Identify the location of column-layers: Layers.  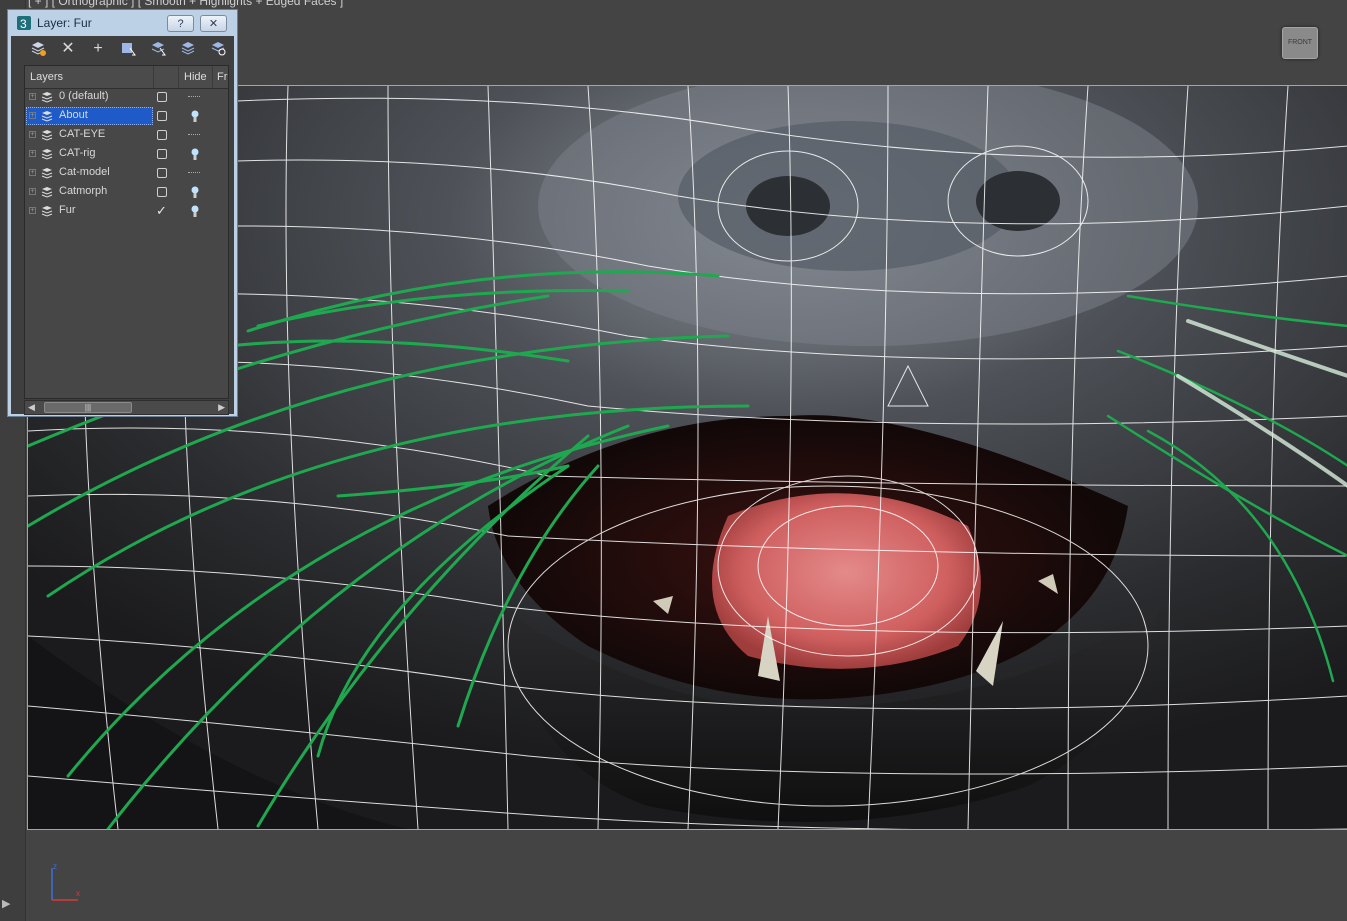
(46, 77).